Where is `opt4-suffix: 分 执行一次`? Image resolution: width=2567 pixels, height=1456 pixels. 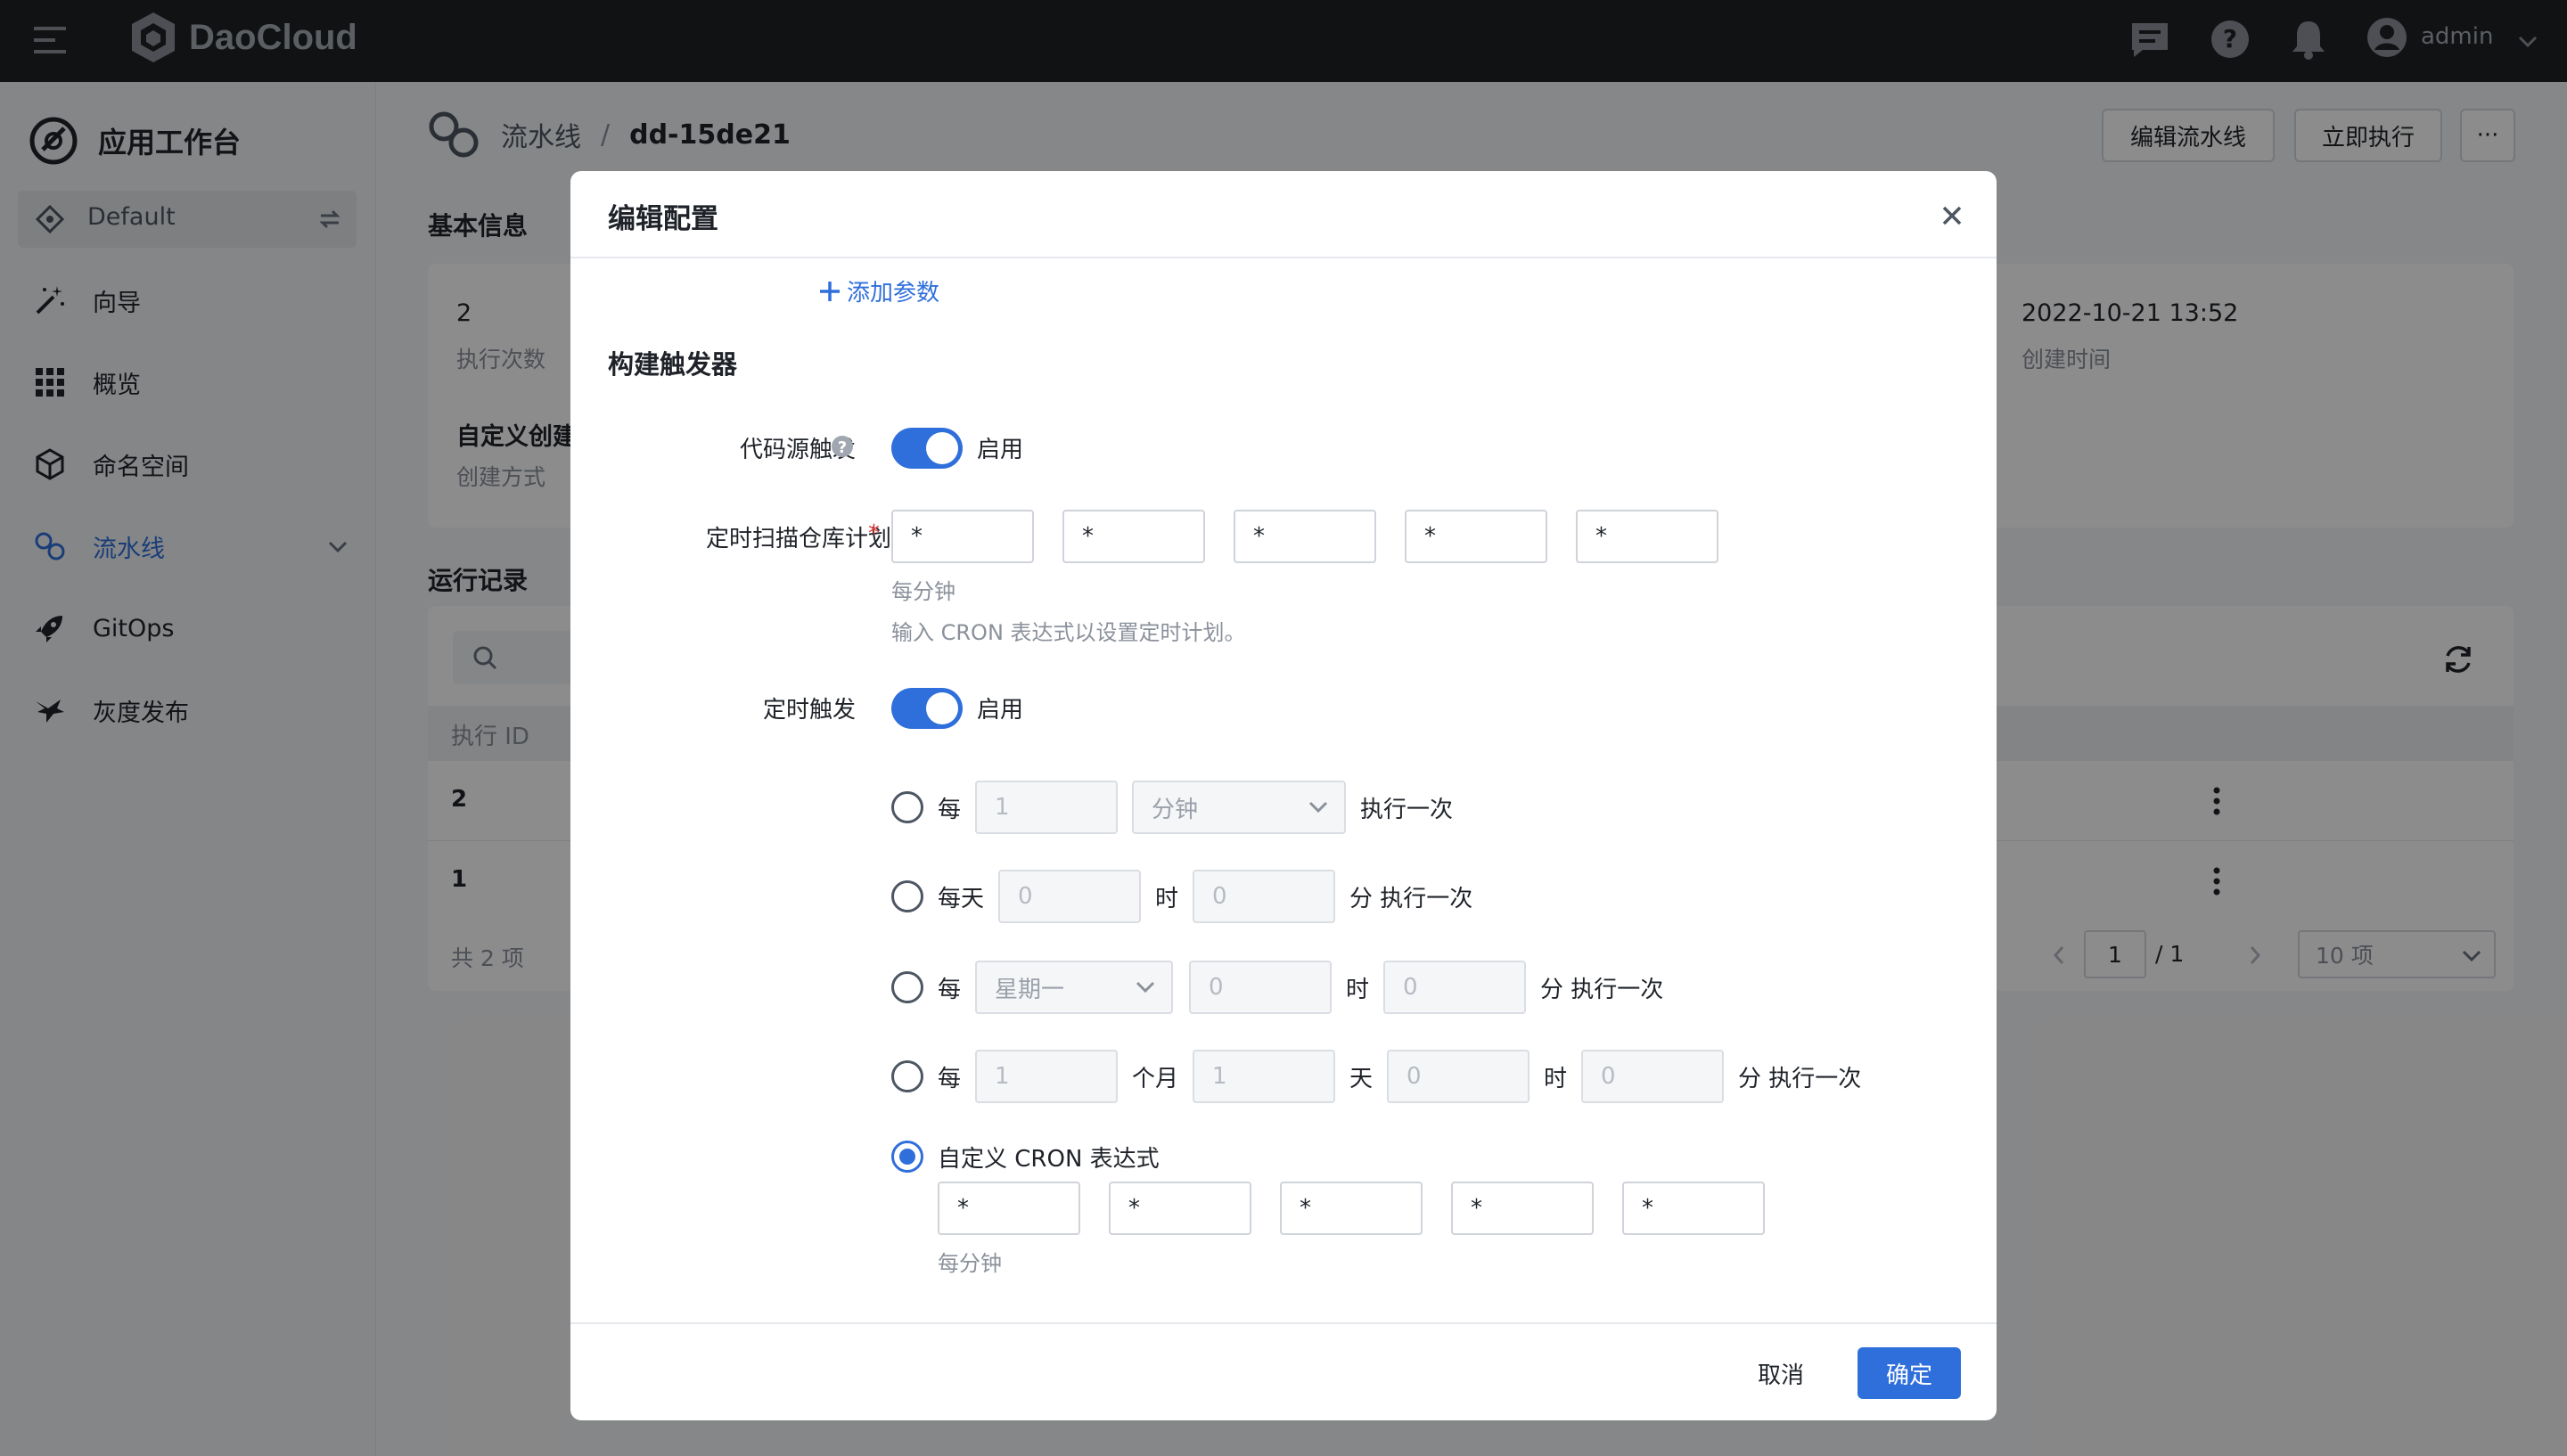
opt4-suffix: 分 执行一次 is located at coordinates (1800, 1079).